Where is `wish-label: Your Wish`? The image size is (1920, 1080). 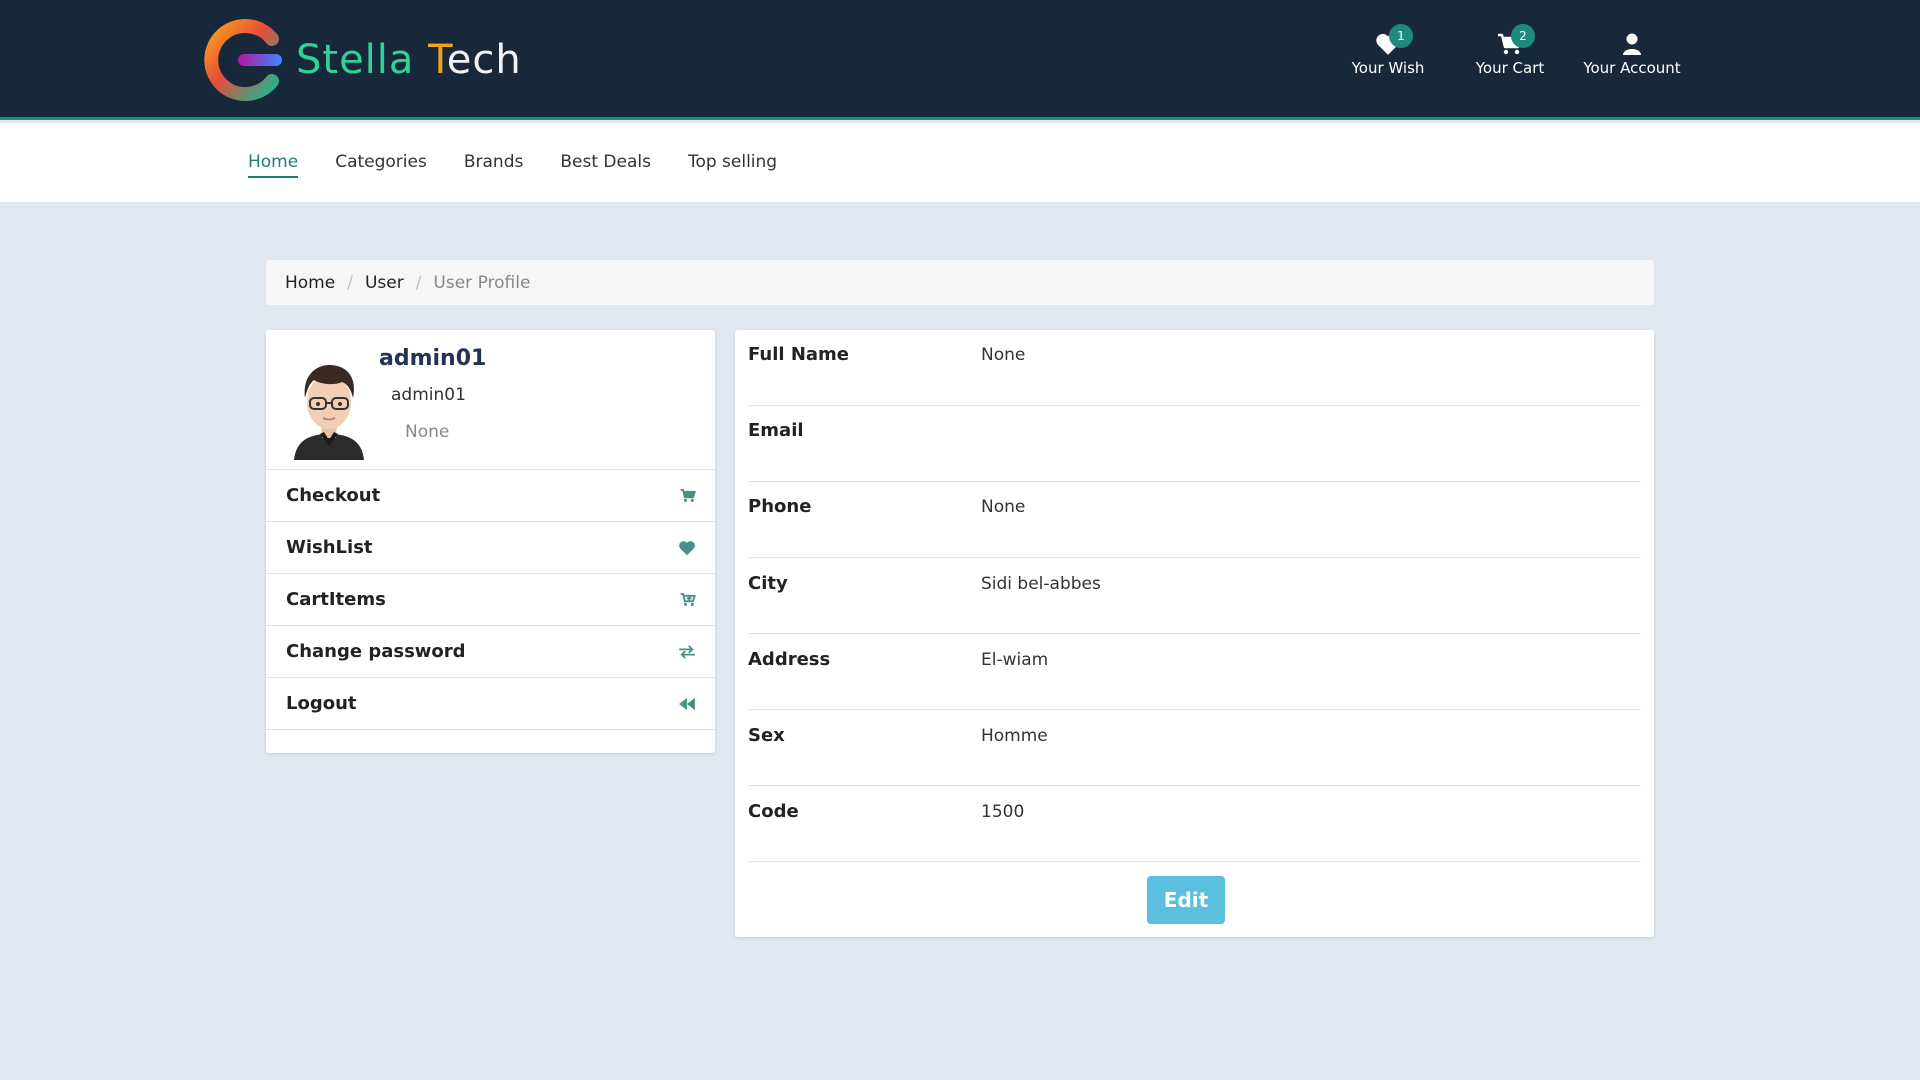
wish-label: Your Wish is located at coordinates (1388, 68).